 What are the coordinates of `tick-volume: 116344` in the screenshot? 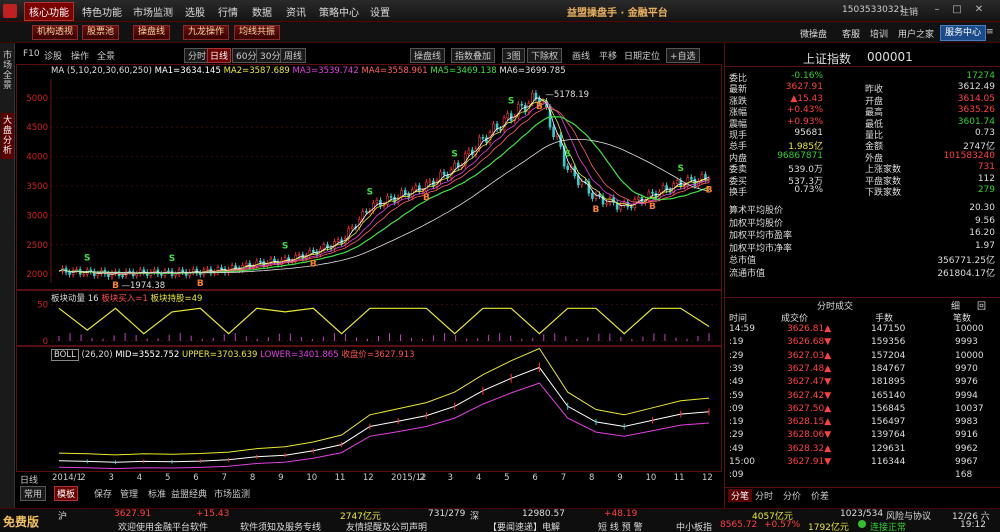 It's located at (888, 462).